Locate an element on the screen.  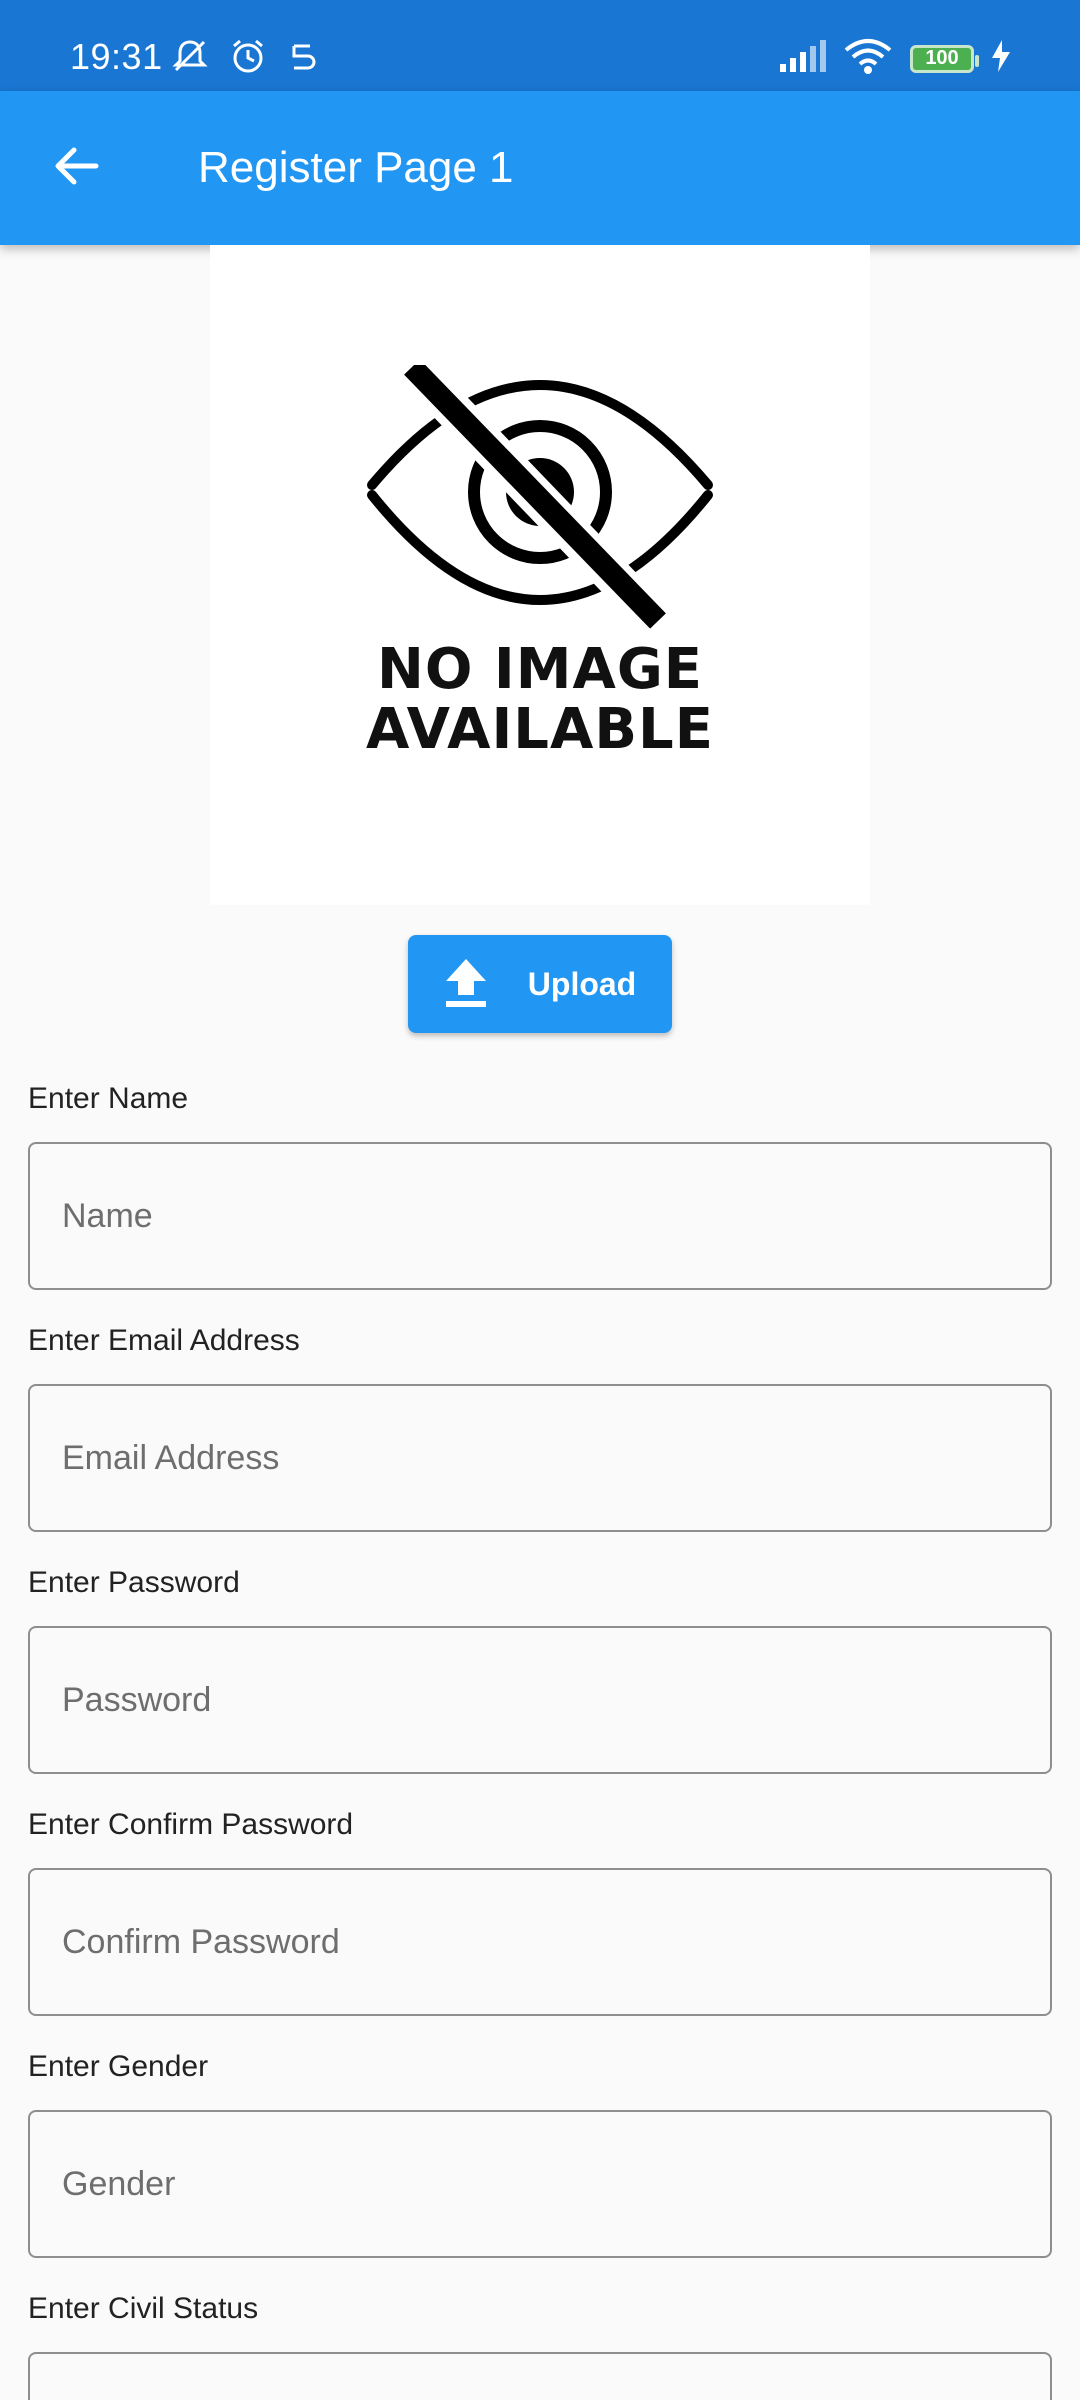
confirm-password-input is located at coordinates (540, 1942).